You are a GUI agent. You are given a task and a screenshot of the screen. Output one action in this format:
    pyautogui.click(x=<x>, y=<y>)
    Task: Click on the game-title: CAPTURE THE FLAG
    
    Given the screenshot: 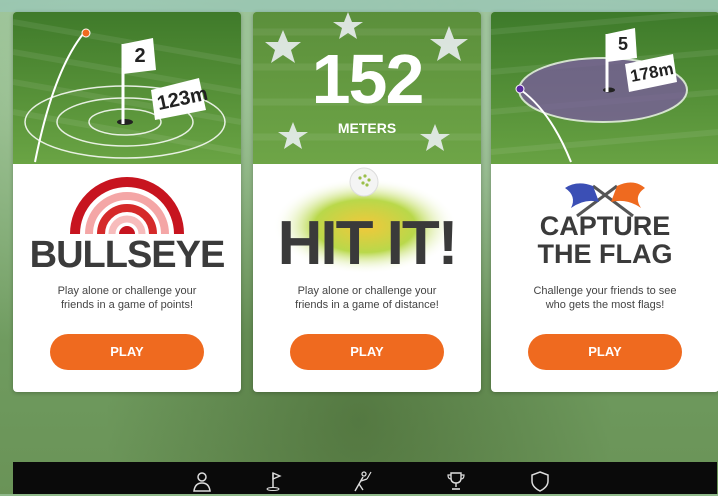 What is the action you would take?
    pyautogui.click(x=604, y=240)
    